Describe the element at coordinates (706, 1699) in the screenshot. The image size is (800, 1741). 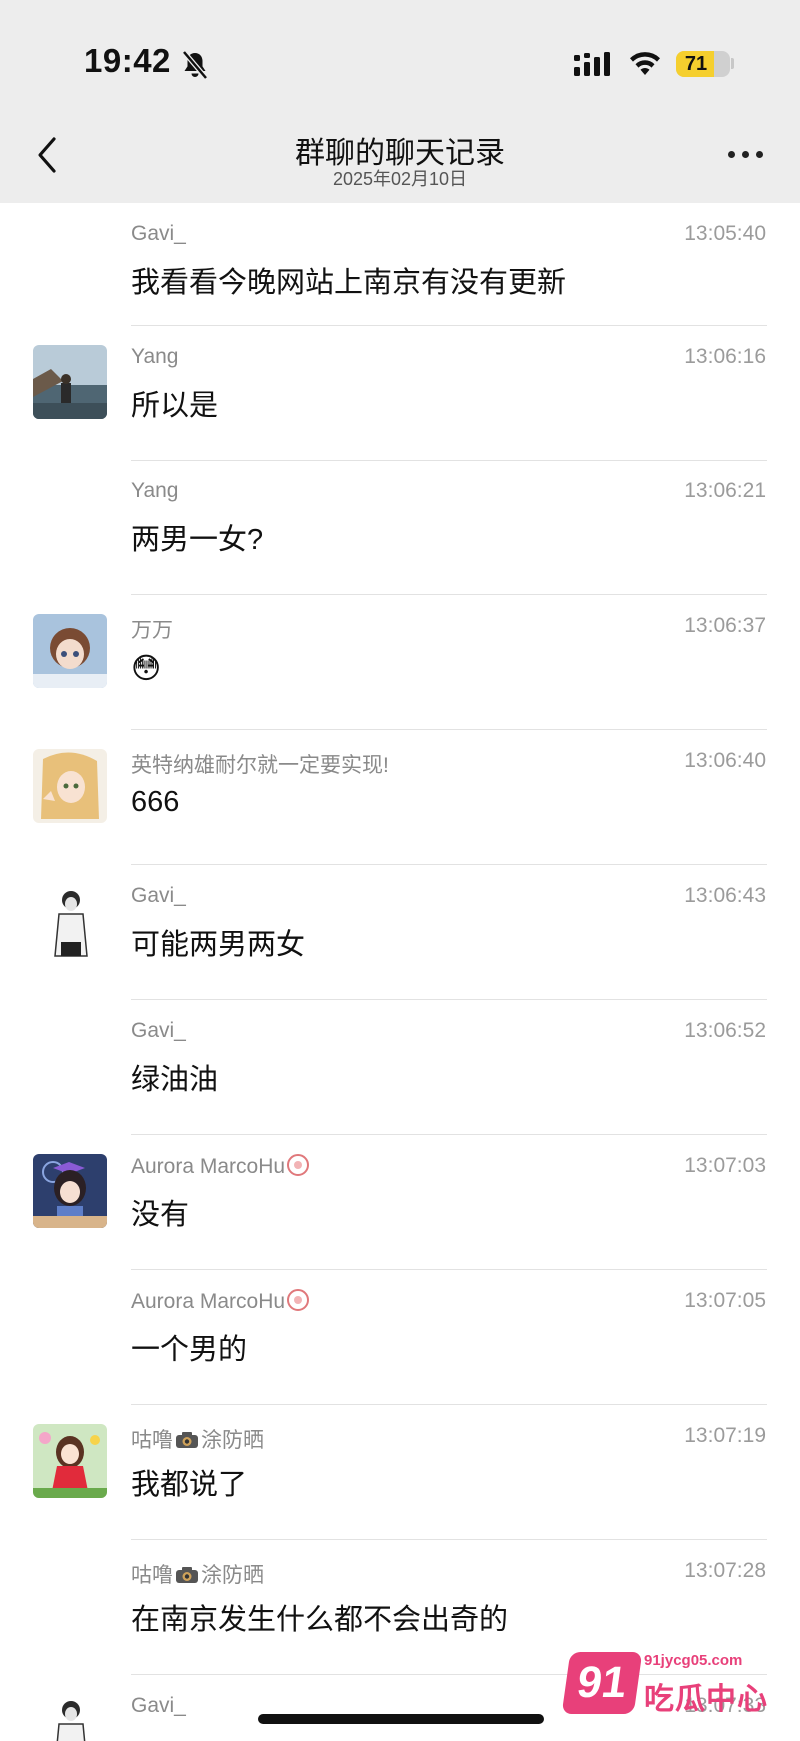
I see `watermark-text: 吃瓜中心` at that location.